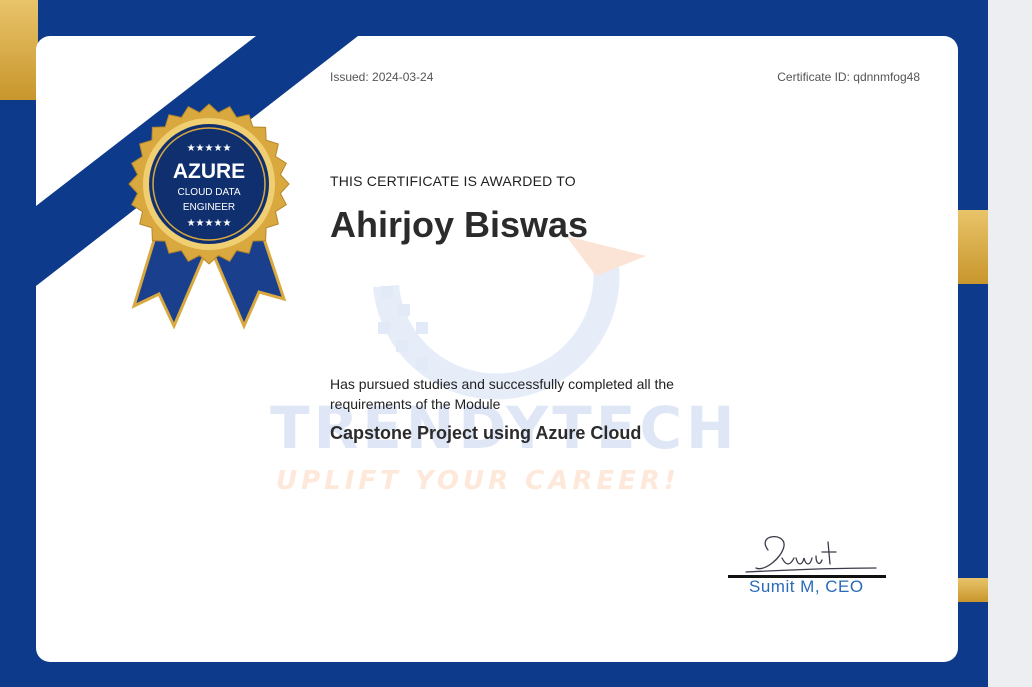 The image size is (1032, 687). I want to click on viewer-side-panel, so click(1010, 343).